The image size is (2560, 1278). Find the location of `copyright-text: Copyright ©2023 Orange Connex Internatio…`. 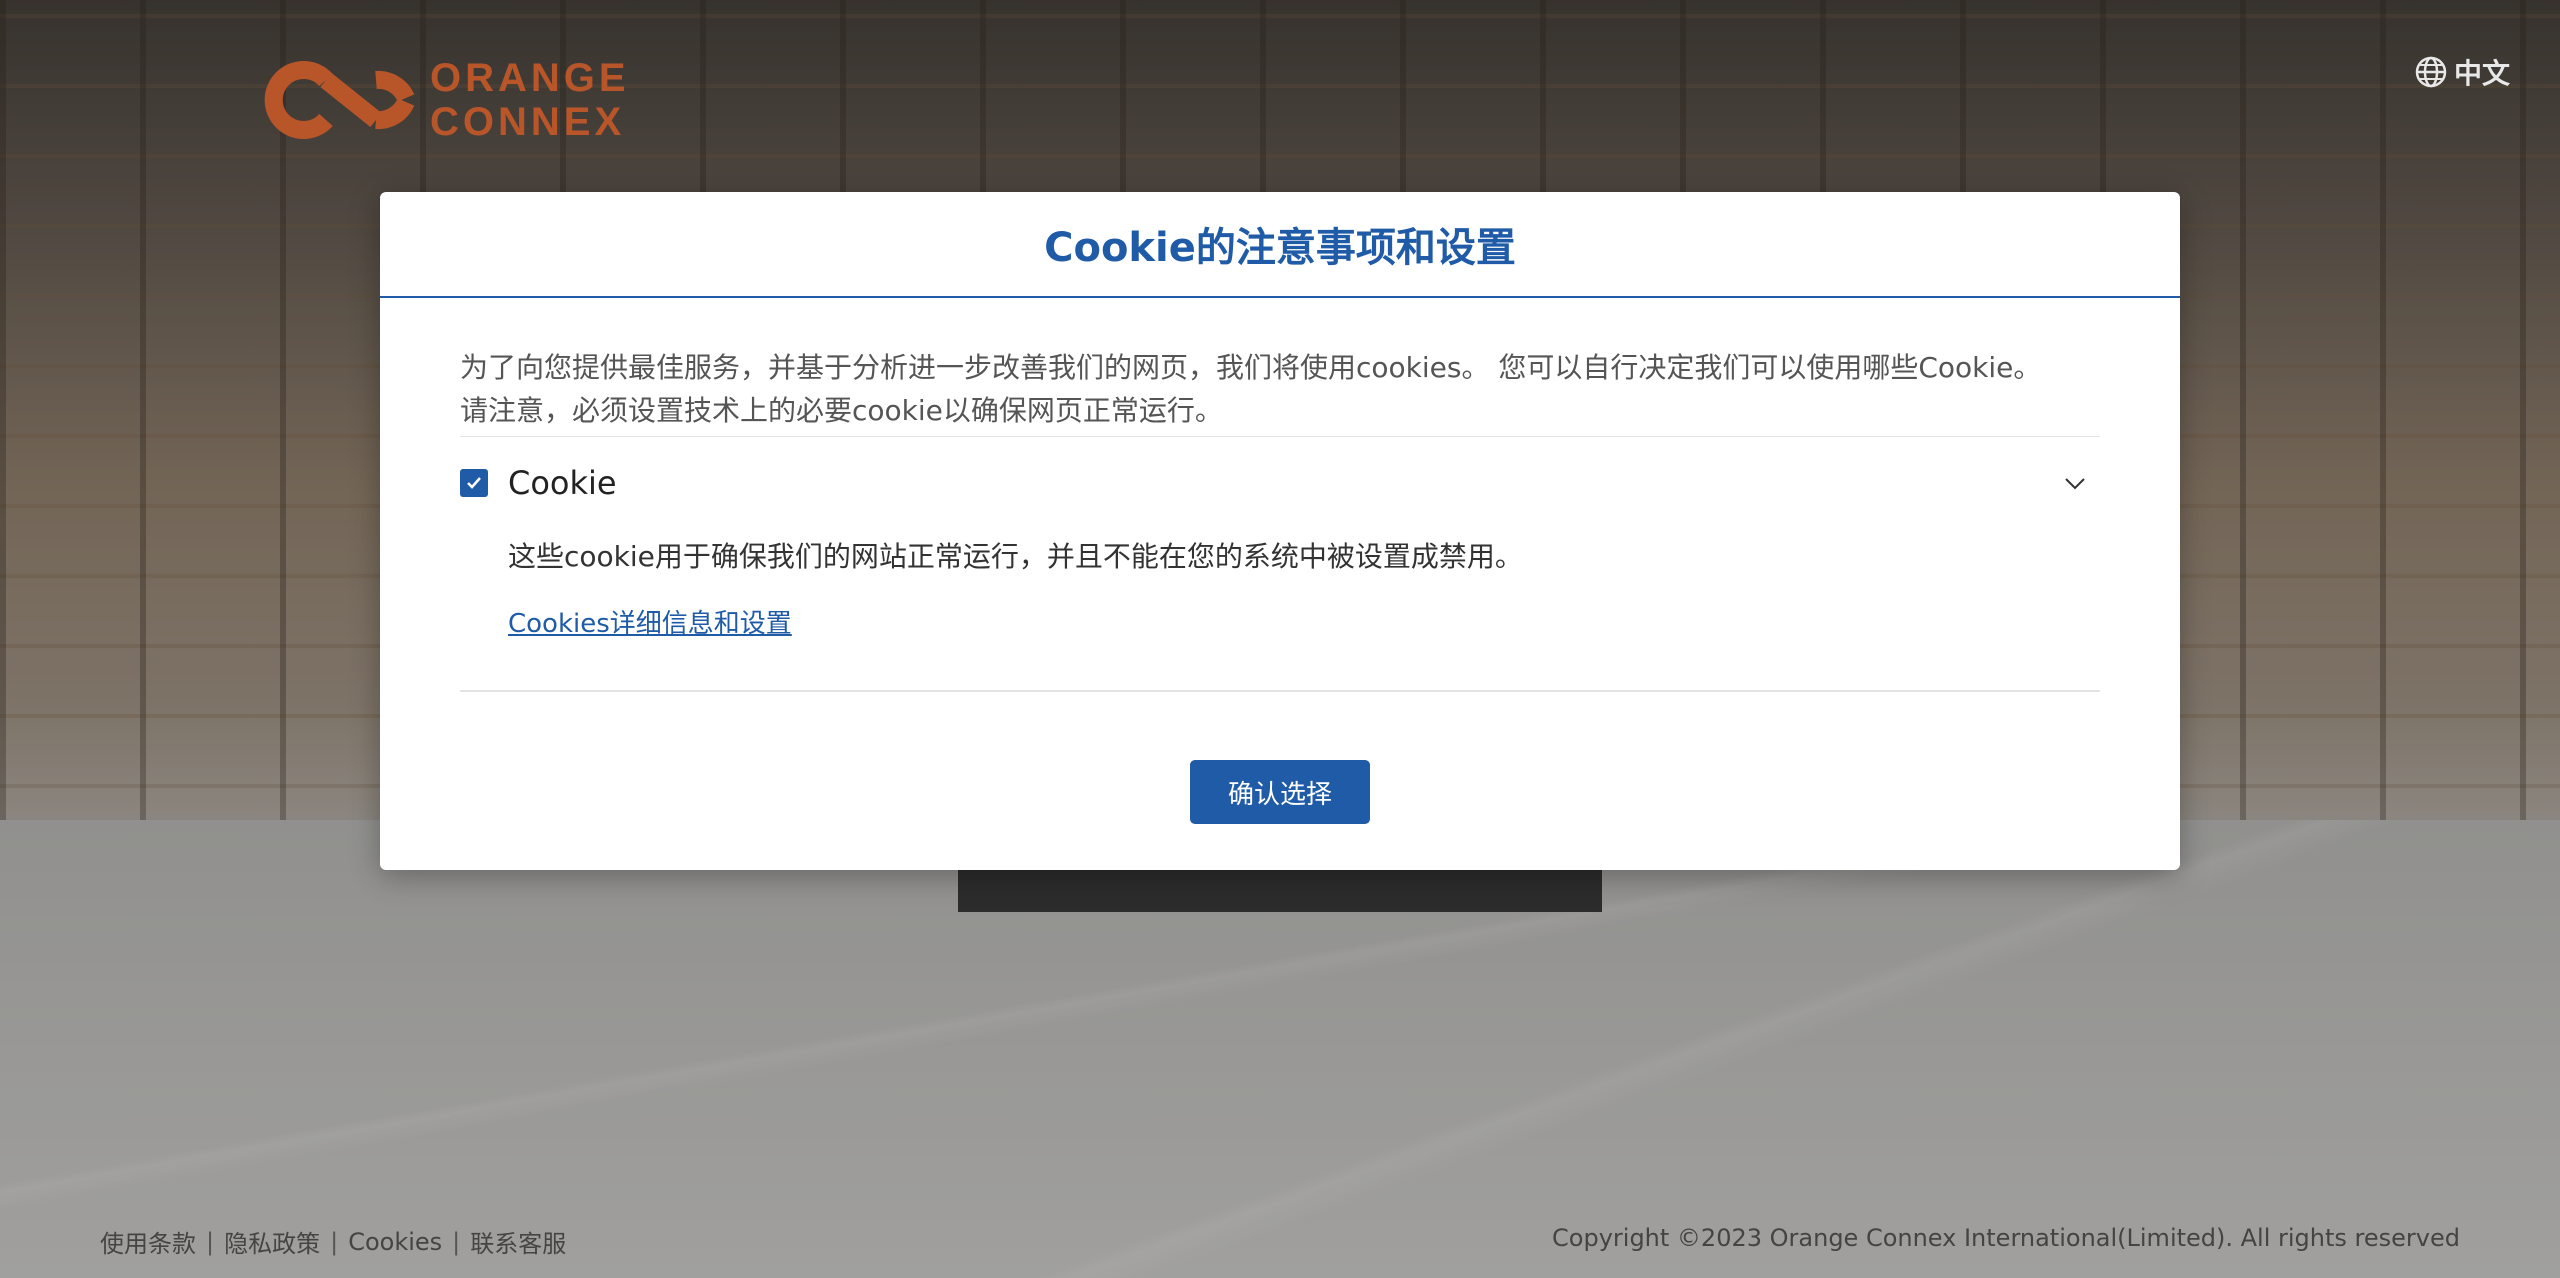

copyright-text: Copyright ©2023 Orange Connex Internatio… is located at coordinates (2006, 1238).